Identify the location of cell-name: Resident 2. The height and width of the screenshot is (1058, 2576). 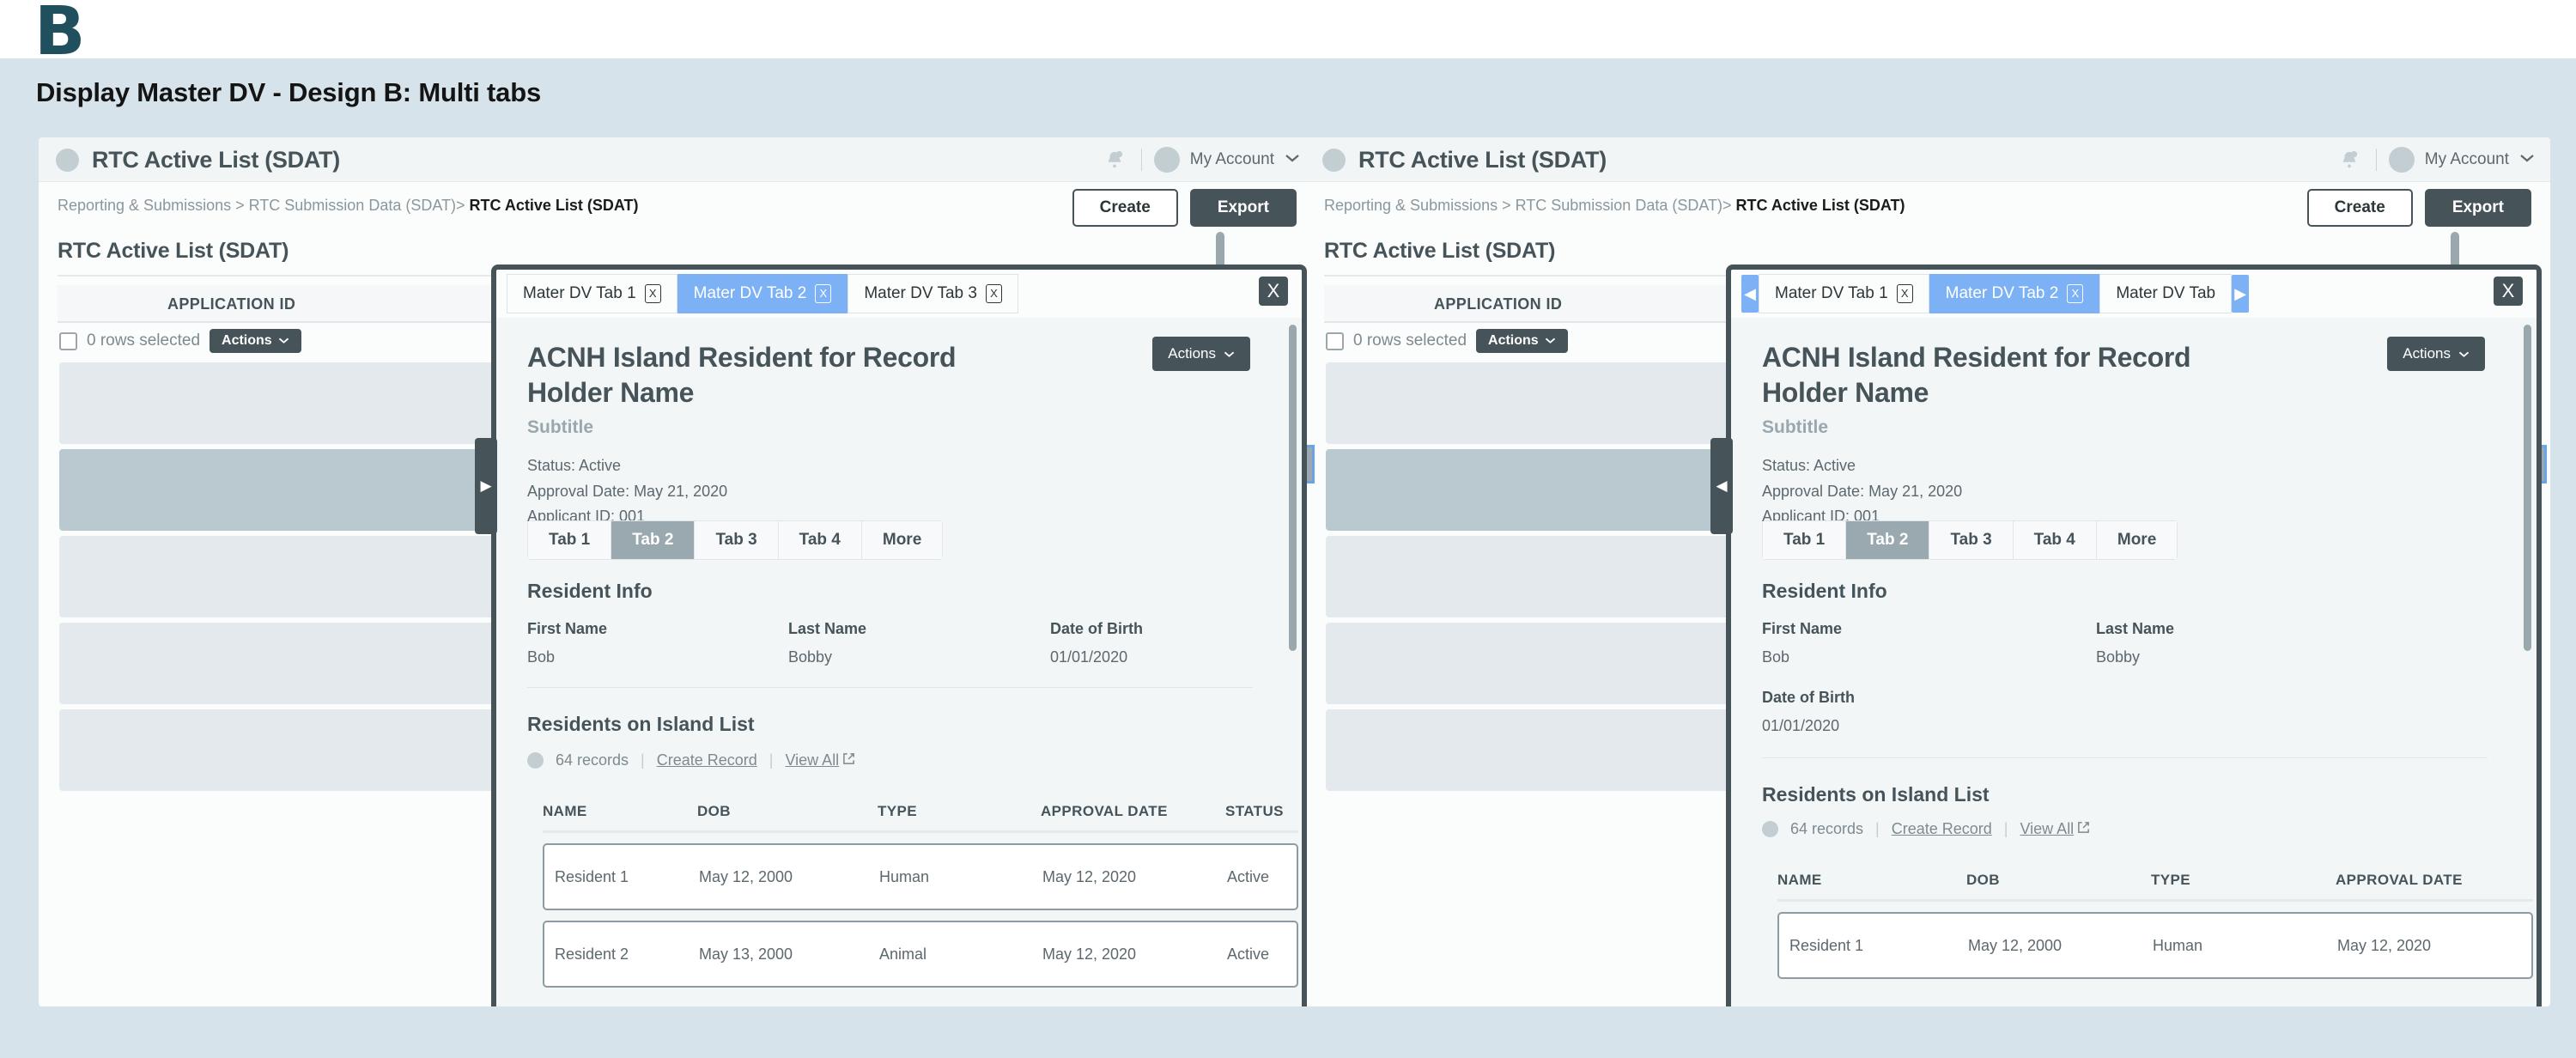
(592, 954).